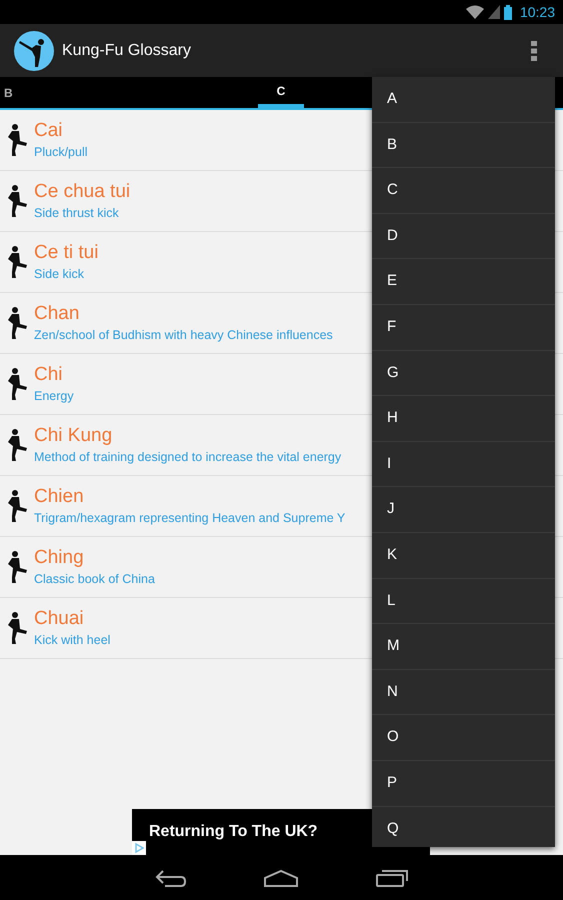  Describe the element at coordinates (463, 237) in the screenshot. I see `menu-item: D` at that location.